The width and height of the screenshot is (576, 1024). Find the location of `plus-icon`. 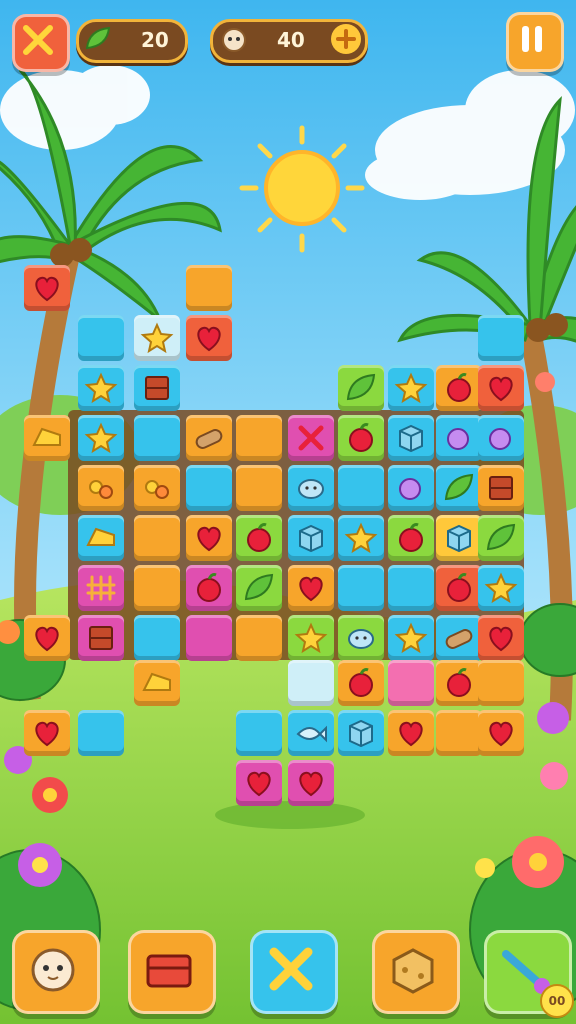

plus-icon is located at coordinates (346, 39).